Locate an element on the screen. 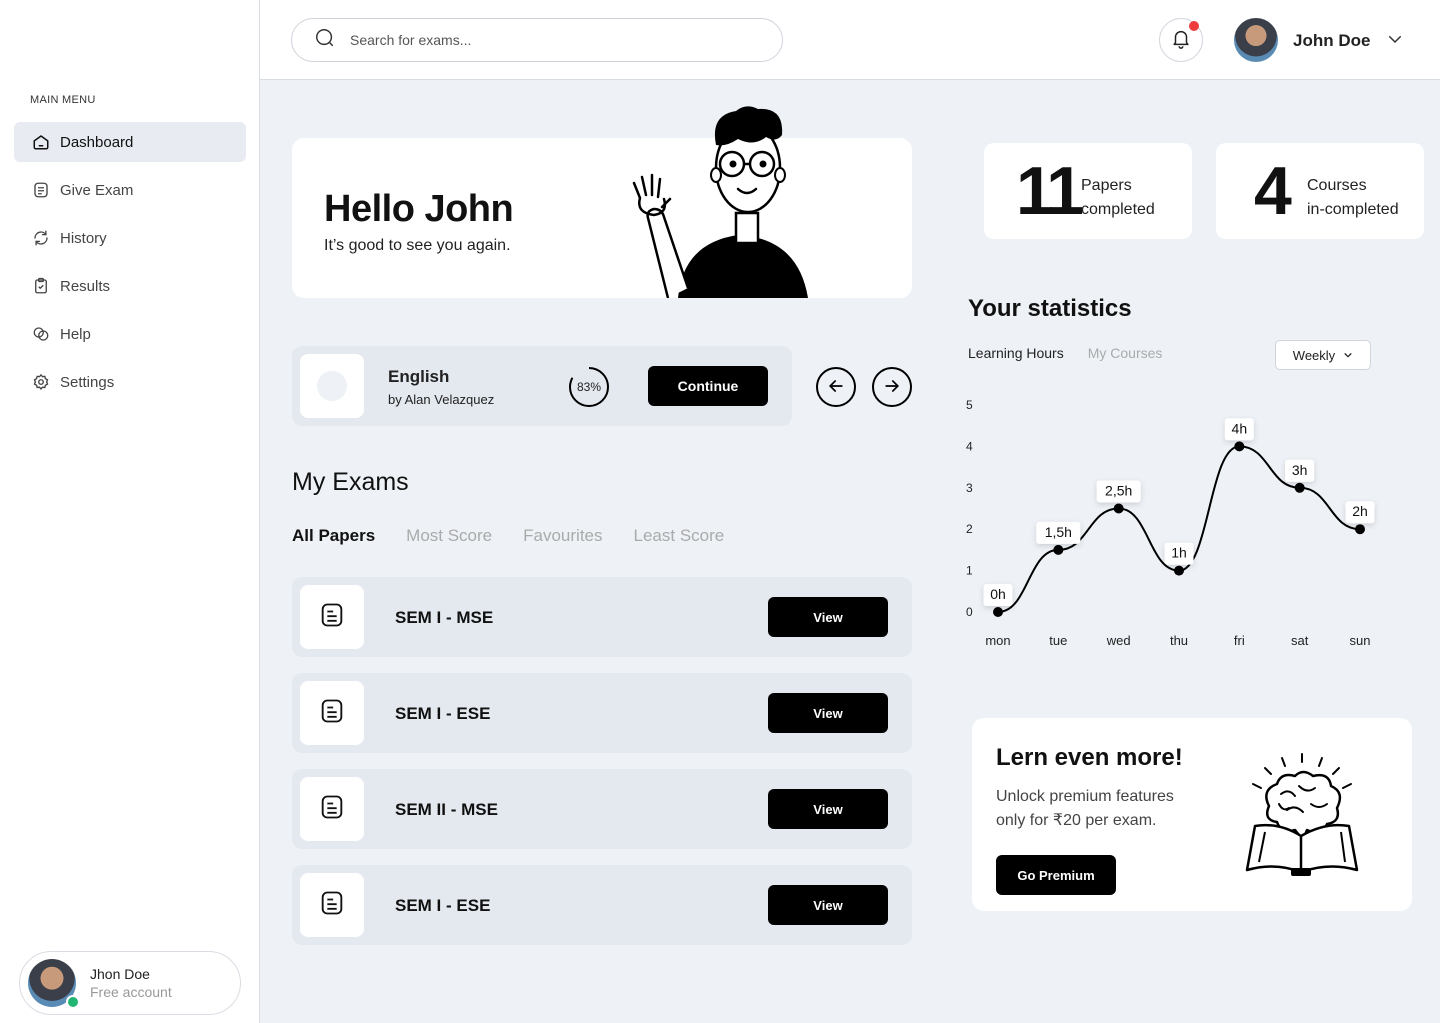  courses-label-line2: in-completed is located at coordinates (1353, 209).